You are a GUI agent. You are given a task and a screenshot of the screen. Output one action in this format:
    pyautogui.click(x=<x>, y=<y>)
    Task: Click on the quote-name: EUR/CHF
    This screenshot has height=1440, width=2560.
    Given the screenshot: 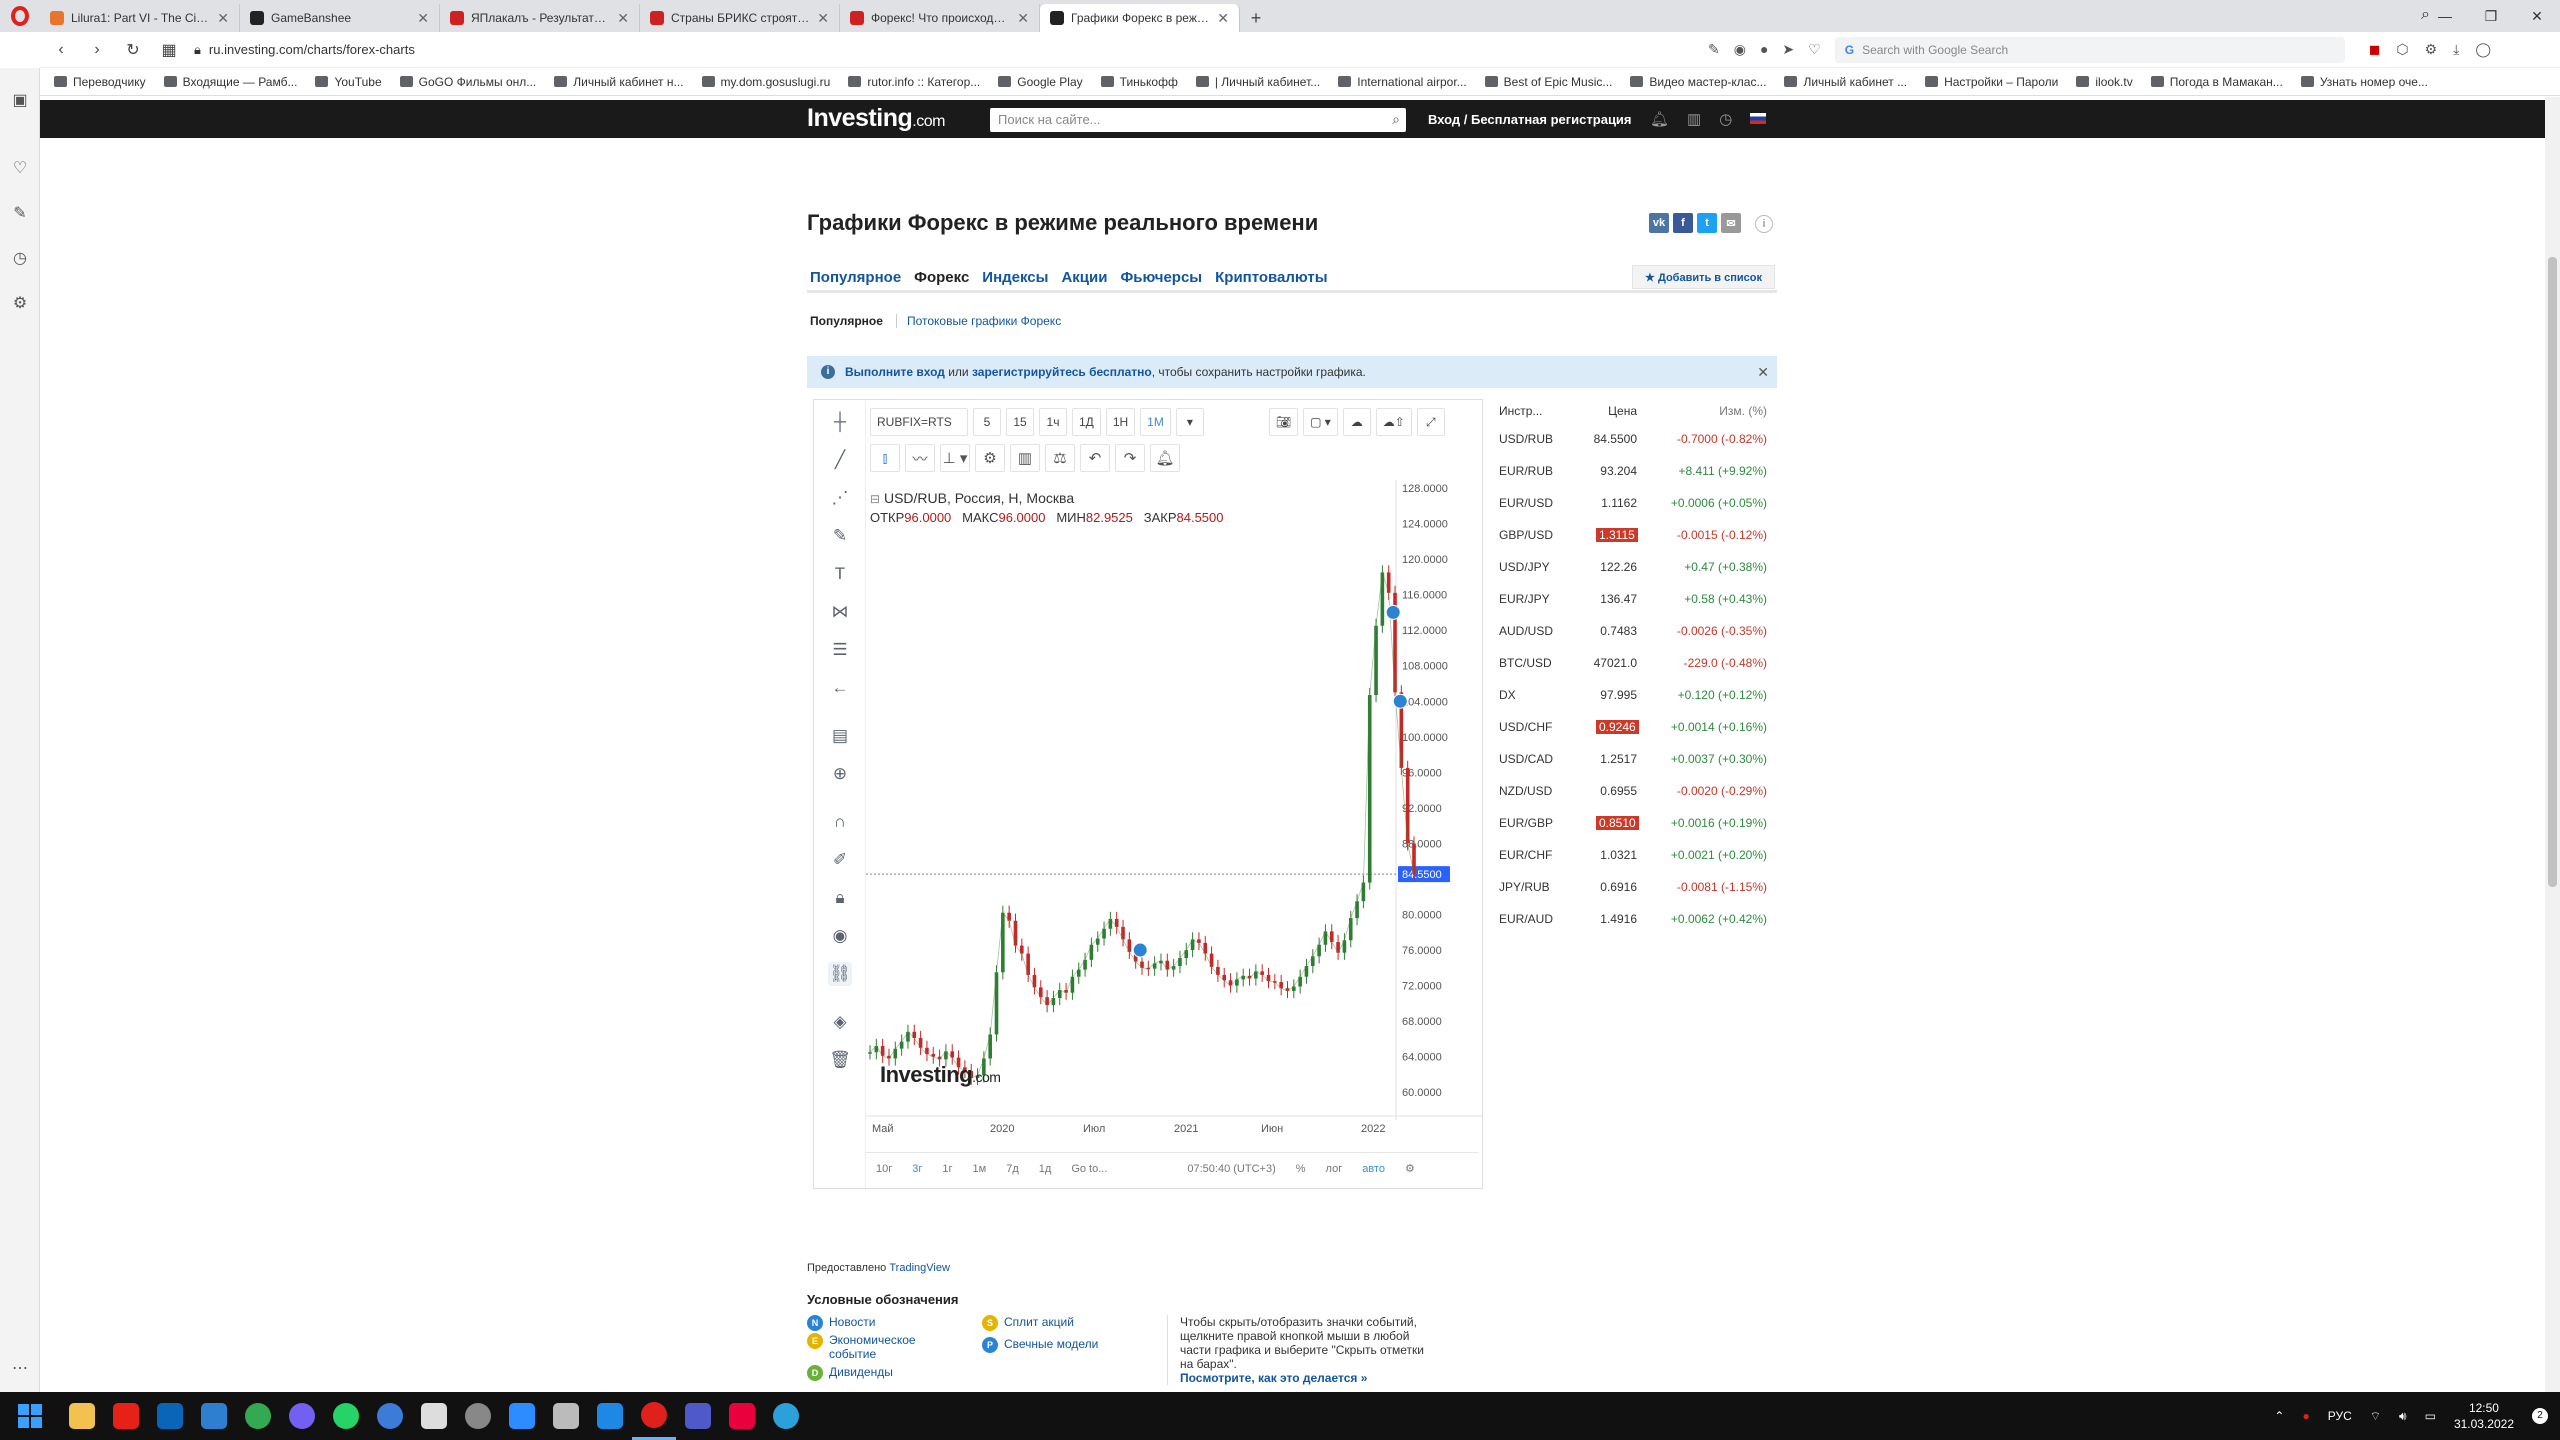 What is the action you would take?
    pyautogui.click(x=1539, y=855)
    